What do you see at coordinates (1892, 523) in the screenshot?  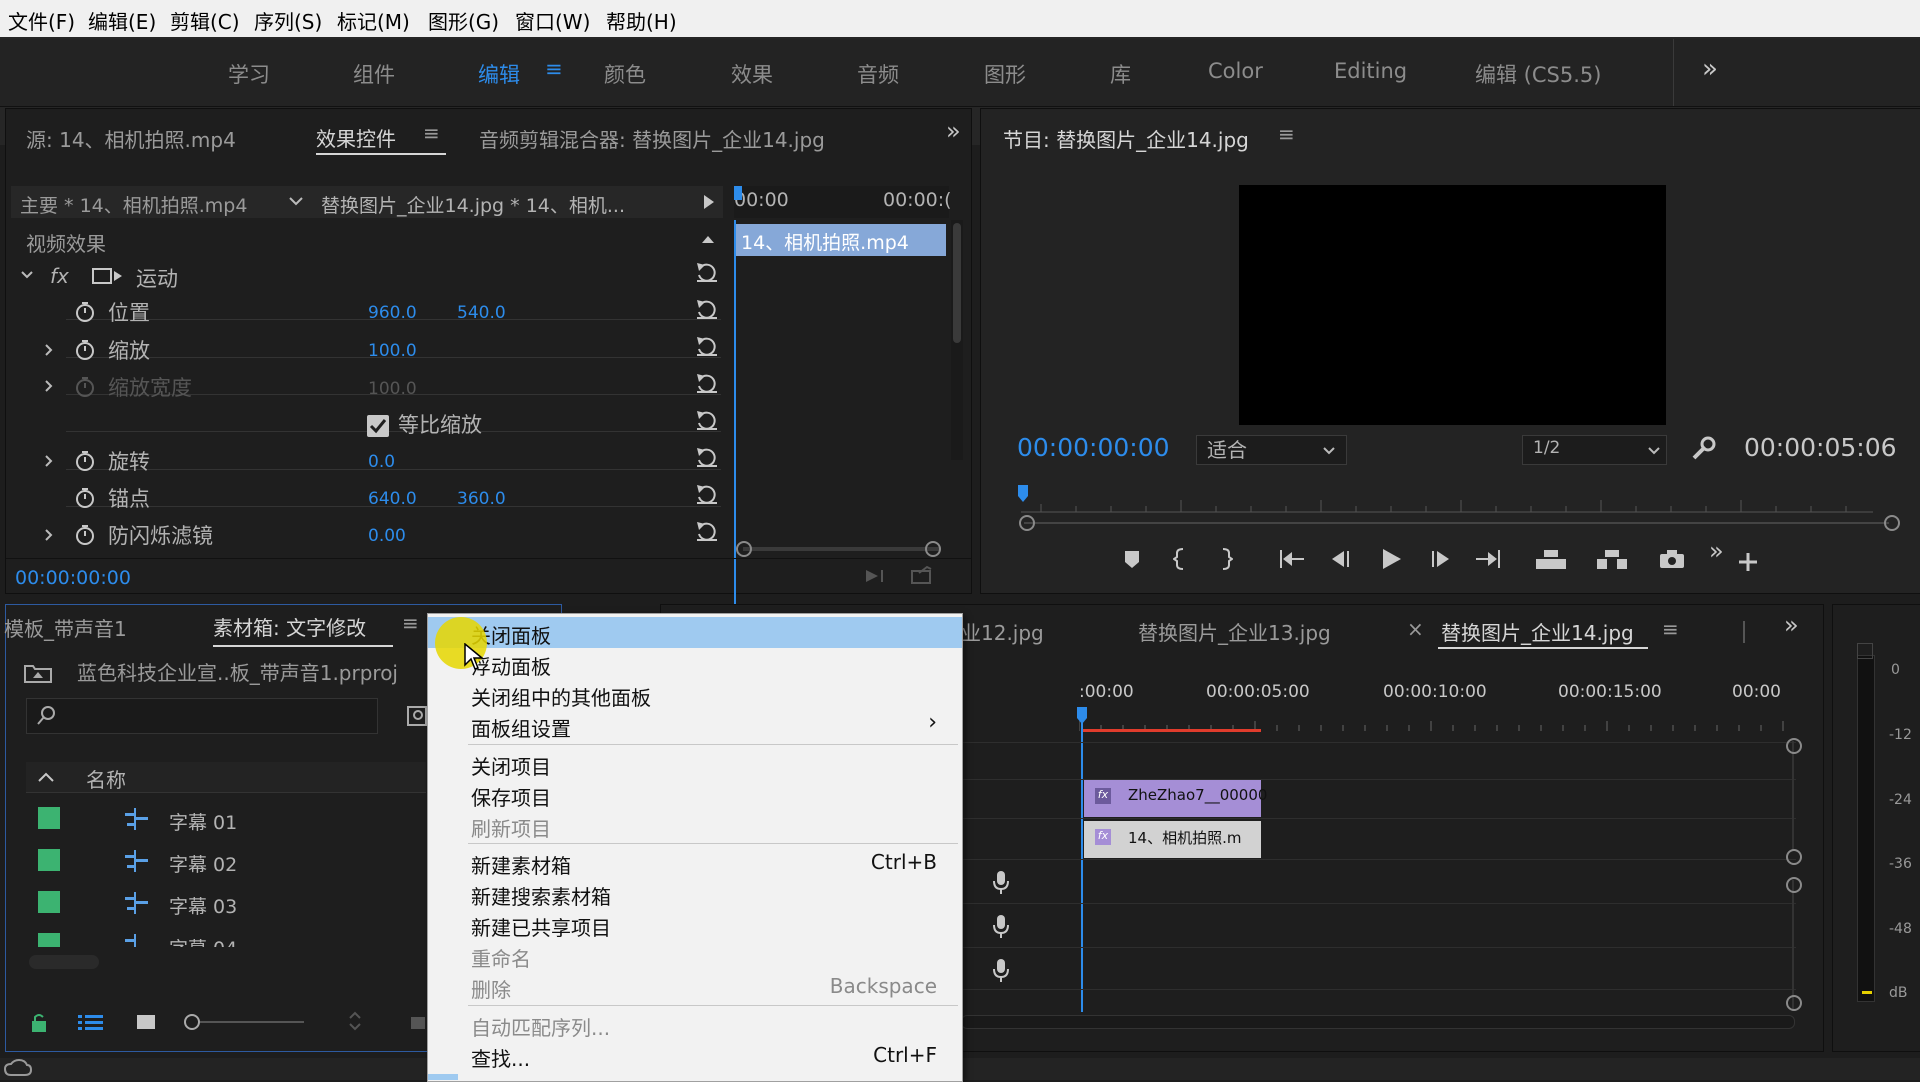 I see `zoom-handle-right-icon` at bounding box center [1892, 523].